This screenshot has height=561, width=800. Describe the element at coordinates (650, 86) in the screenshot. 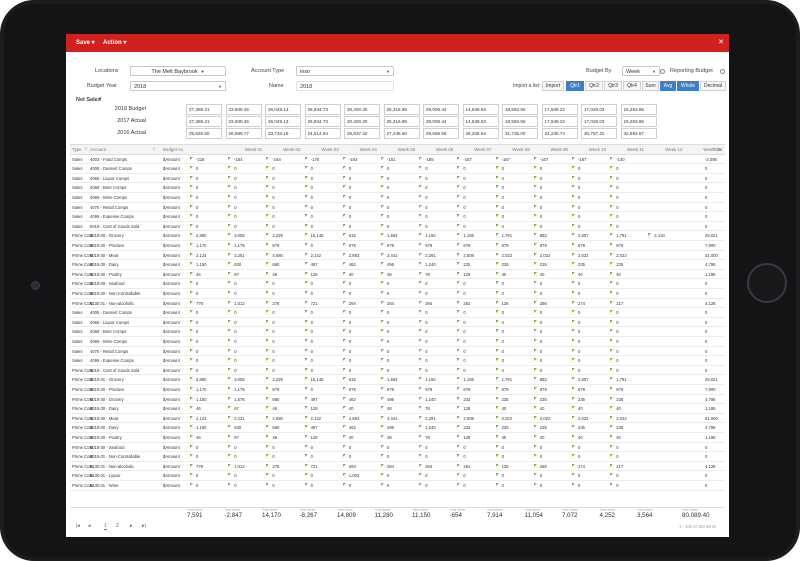

I see `tab-sum: Sum` at that location.